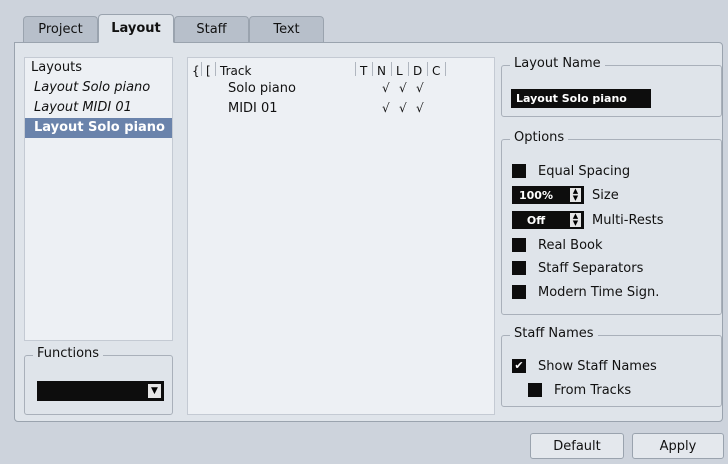  I want to click on functions-label: Functions, so click(68, 353).